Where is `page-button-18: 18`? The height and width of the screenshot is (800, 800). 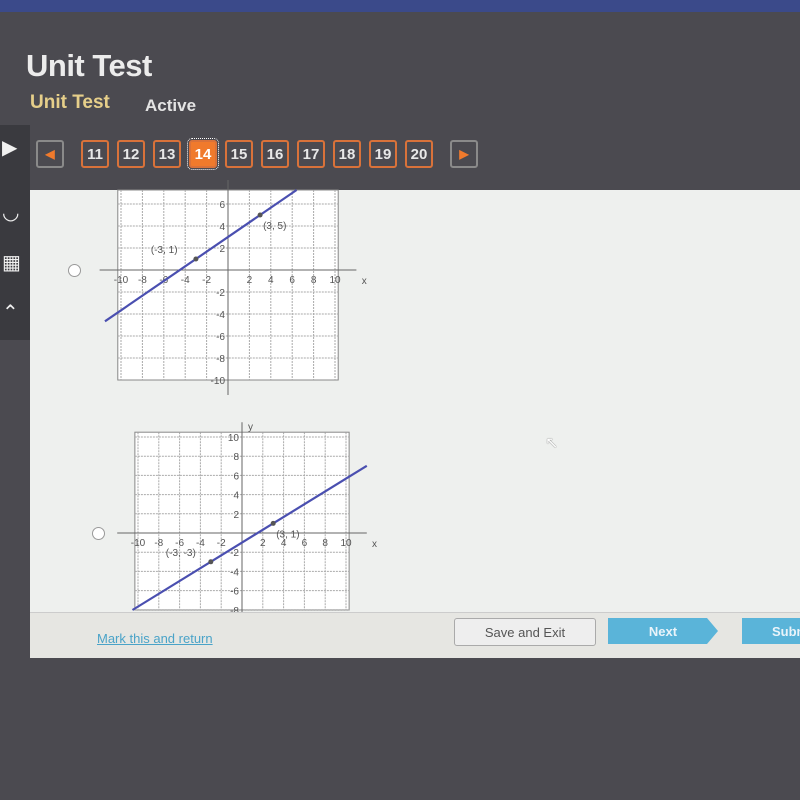 page-button-18: 18 is located at coordinates (347, 154).